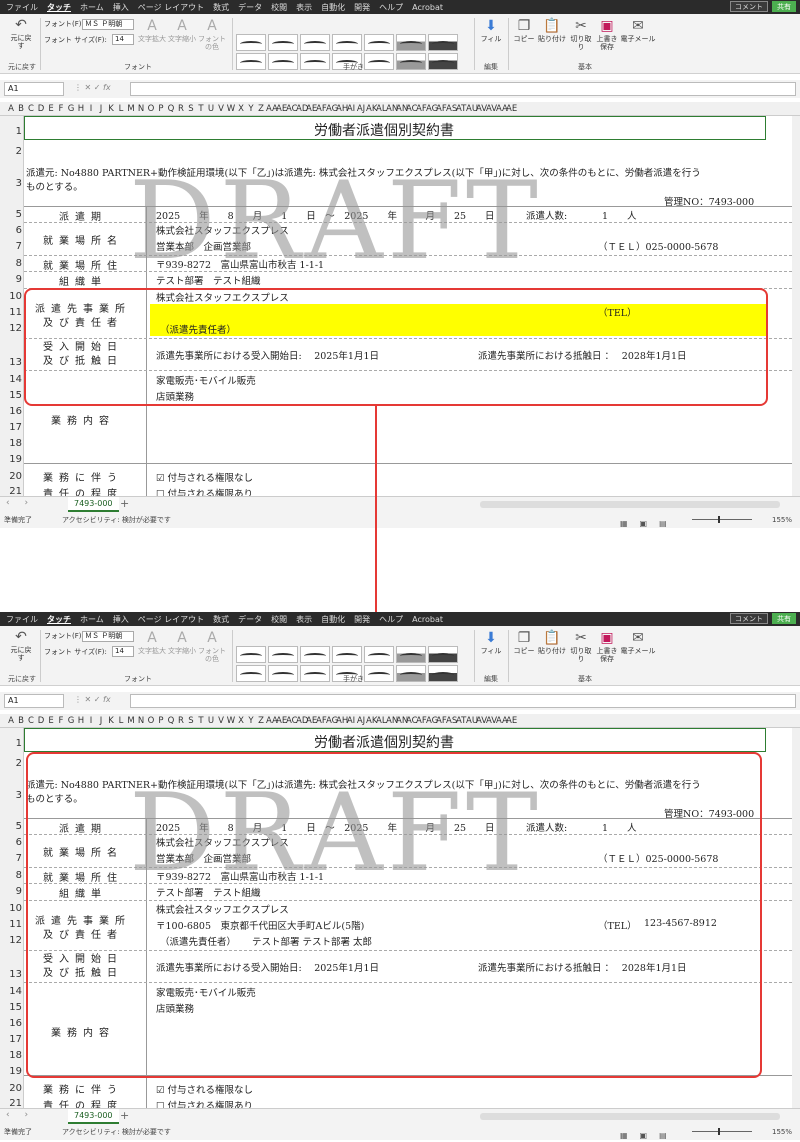 Image resolution: width=800 pixels, height=1142 pixels. I want to click on column-header: J, so click(101, 720).